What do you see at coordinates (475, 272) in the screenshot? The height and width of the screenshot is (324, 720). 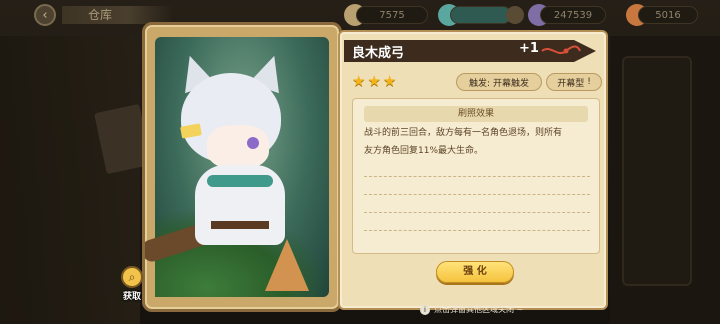 I see `upgrade-button: 强 化` at bounding box center [475, 272].